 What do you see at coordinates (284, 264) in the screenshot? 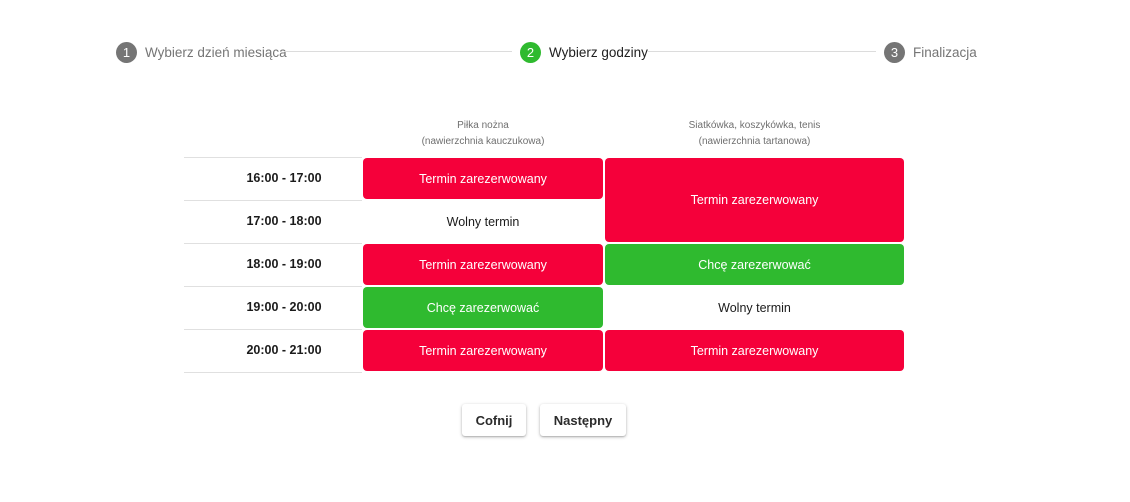
I see `time-slot-label: 18:00 - 19:00` at bounding box center [284, 264].